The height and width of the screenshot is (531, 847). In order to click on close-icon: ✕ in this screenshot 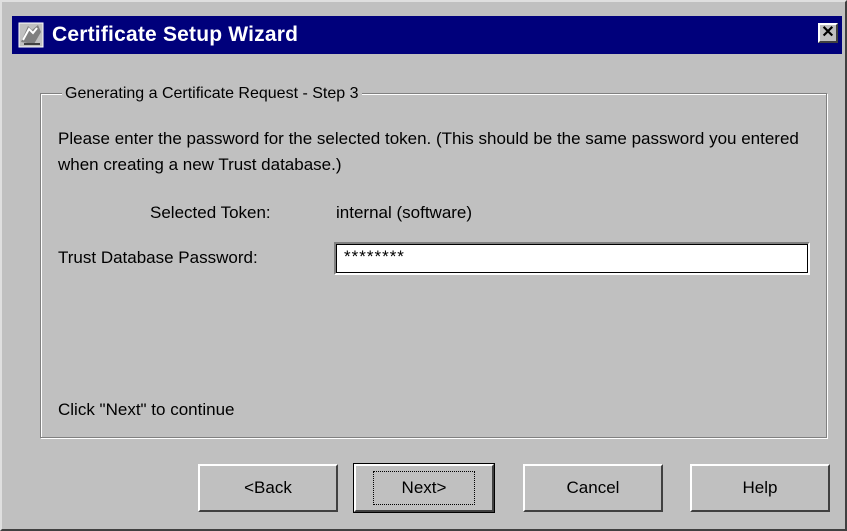, I will do `click(828, 32)`.